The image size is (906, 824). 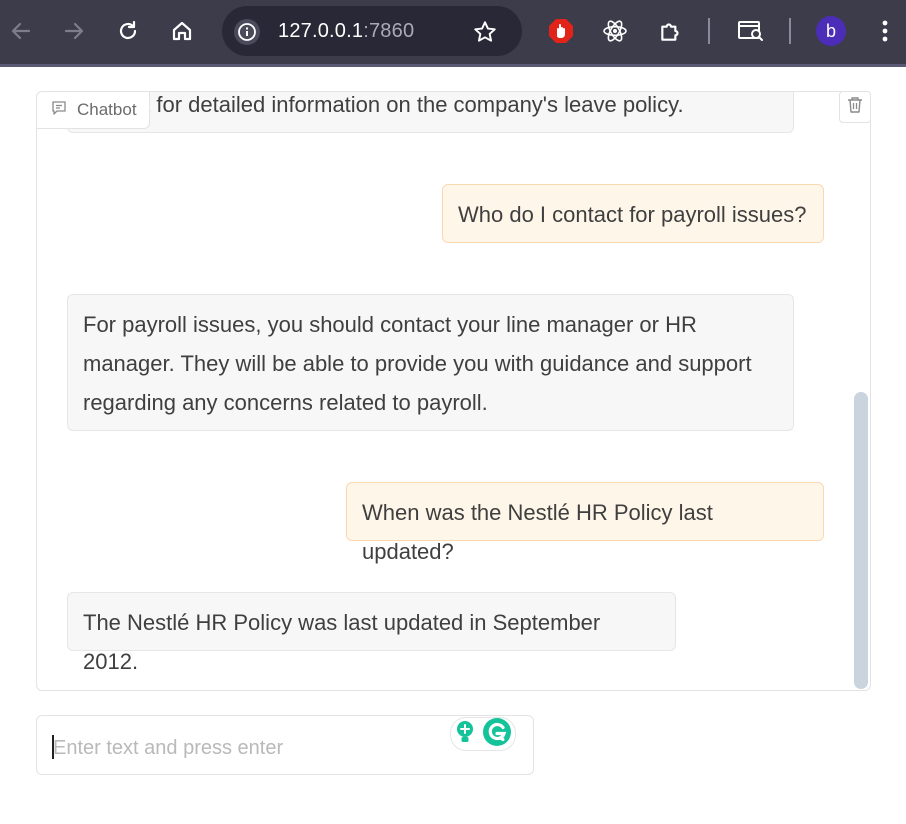 What do you see at coordinates (53, 747) in the screenshot?
I see `text-caret` at bounding box center [53, 747].